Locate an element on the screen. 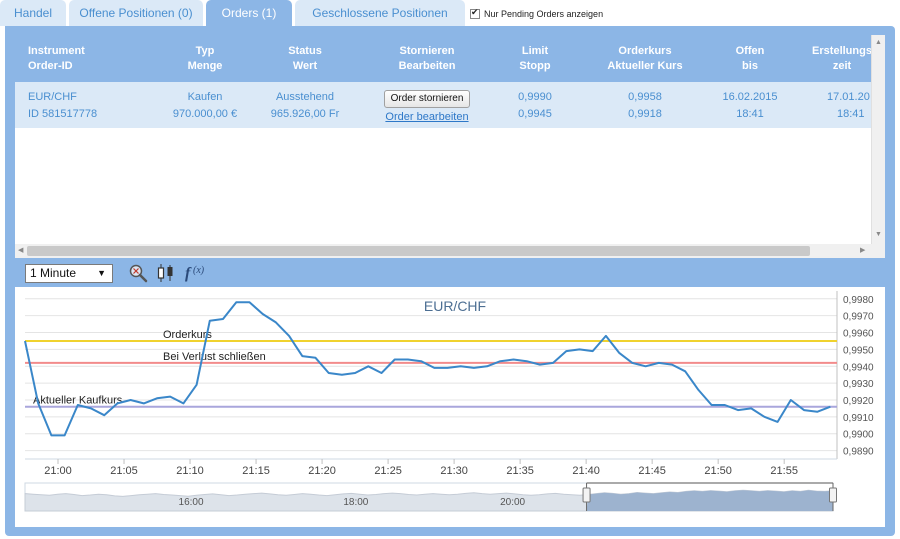 This screenshot has height=539, width=900. header-offen: Offen bis is located at coordinates (750, 59).